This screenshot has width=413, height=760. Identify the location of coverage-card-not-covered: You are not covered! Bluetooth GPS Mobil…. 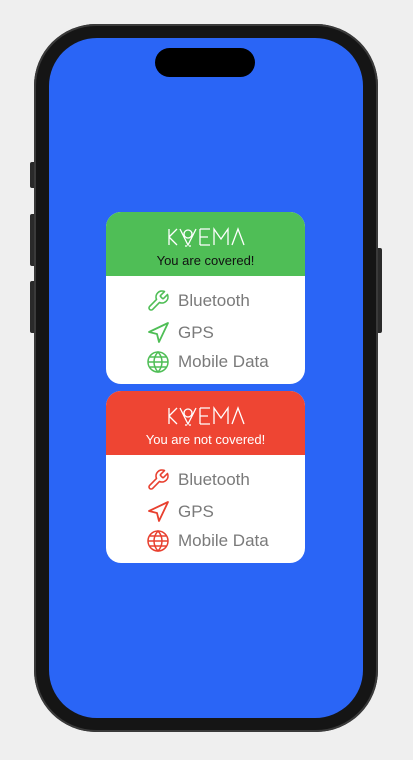
(205, 477).